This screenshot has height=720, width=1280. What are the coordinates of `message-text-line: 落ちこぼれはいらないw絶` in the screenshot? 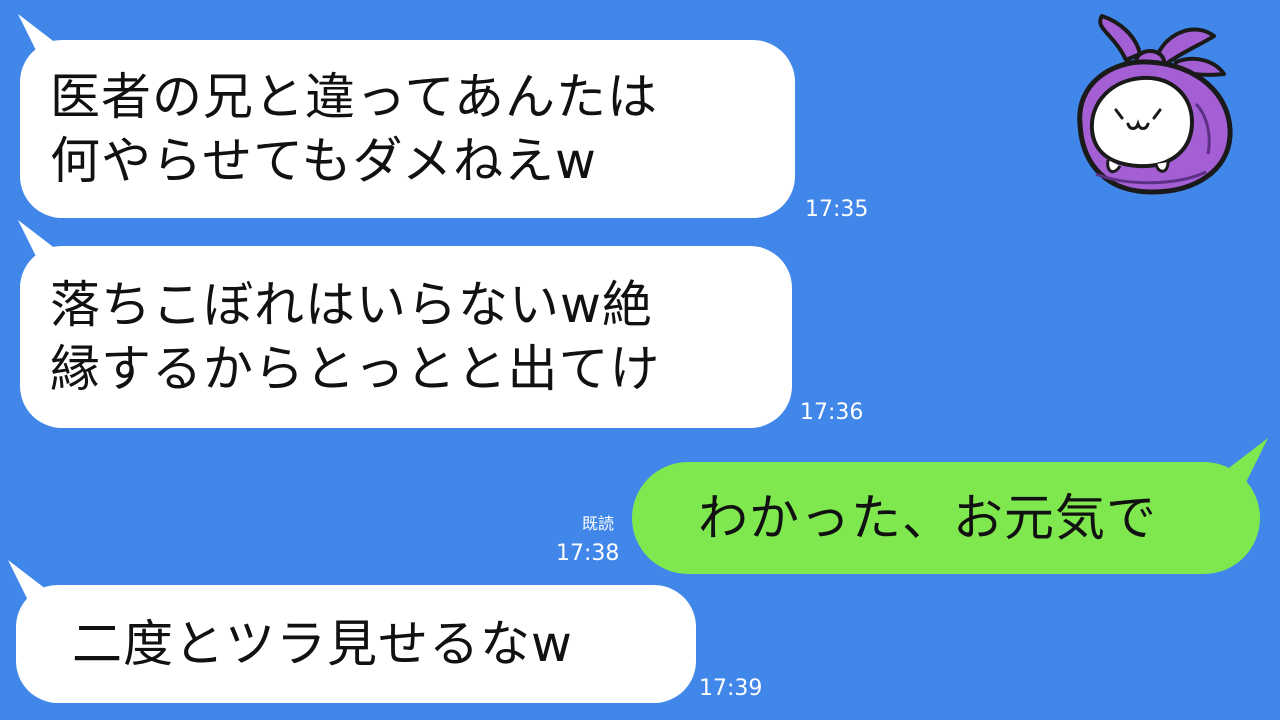 It's located at (351, 305).